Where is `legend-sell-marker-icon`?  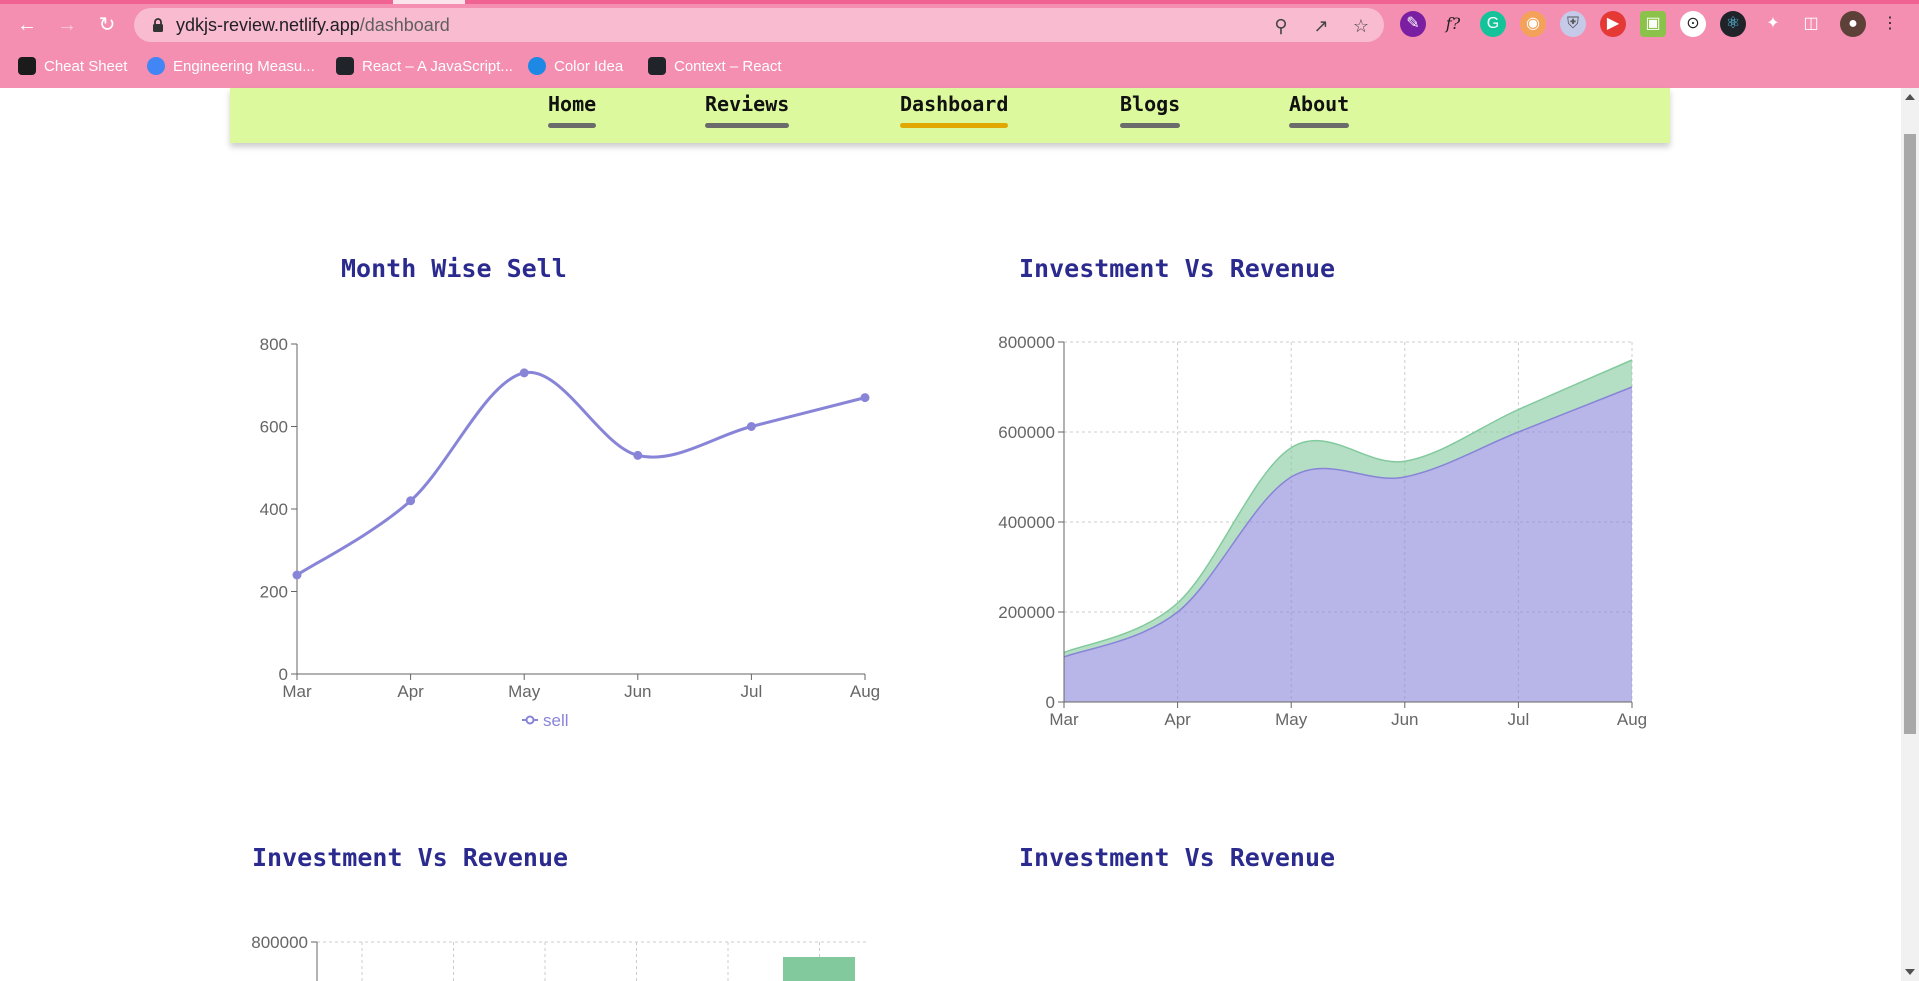
legend-sell-marker-icon is located at coordinates (530, 720).